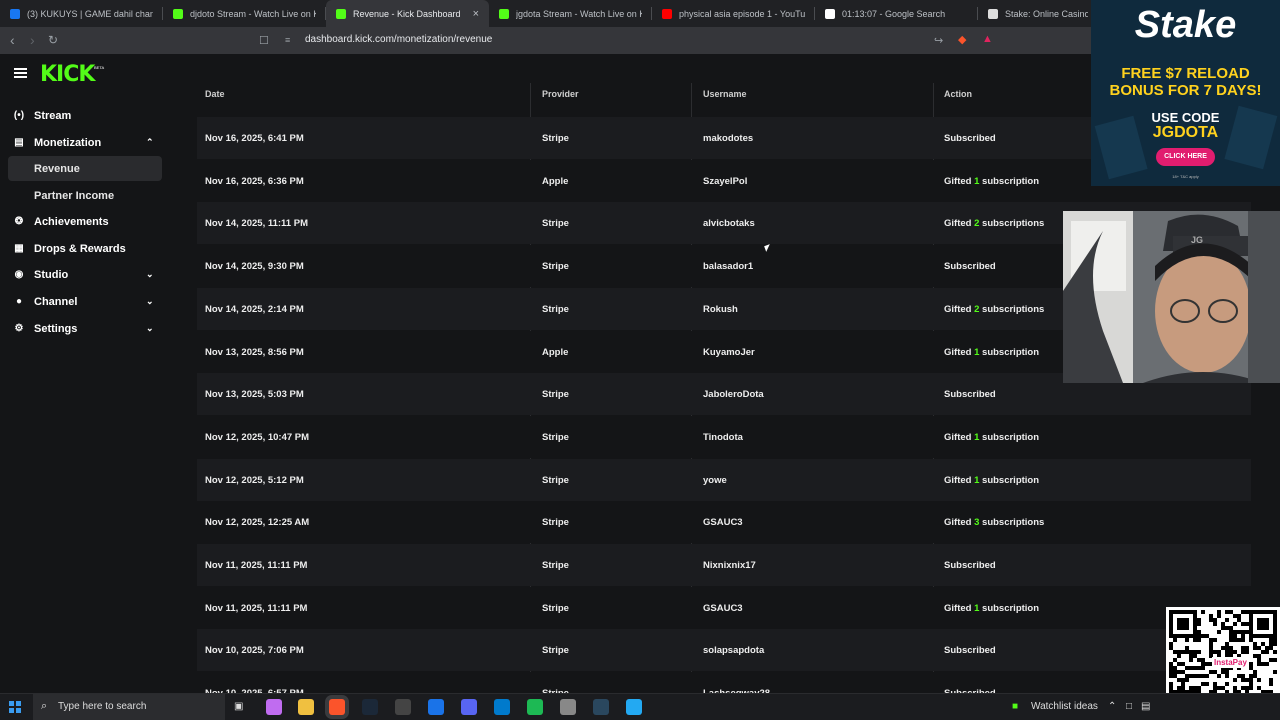 The width and height of the screenshot is (1280, 720). I want to click on app-icon, so click(568, 707).